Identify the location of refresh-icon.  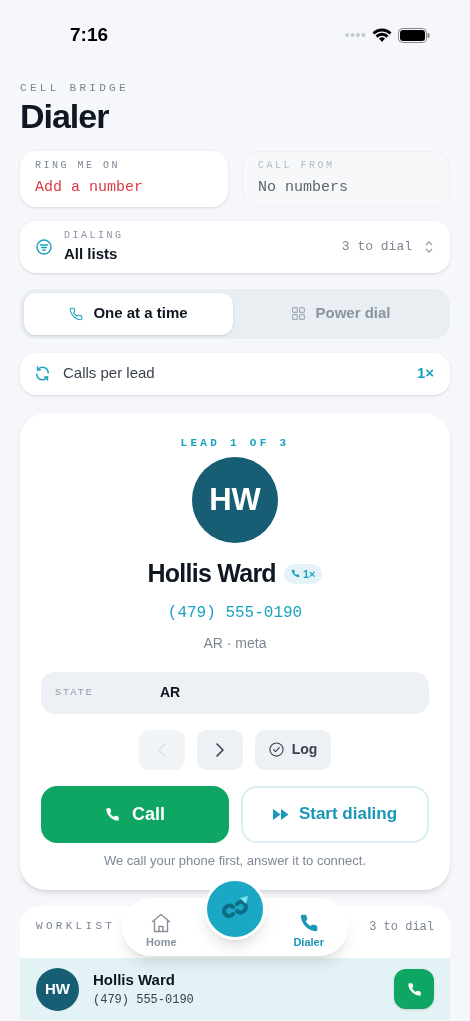
(42, 373).